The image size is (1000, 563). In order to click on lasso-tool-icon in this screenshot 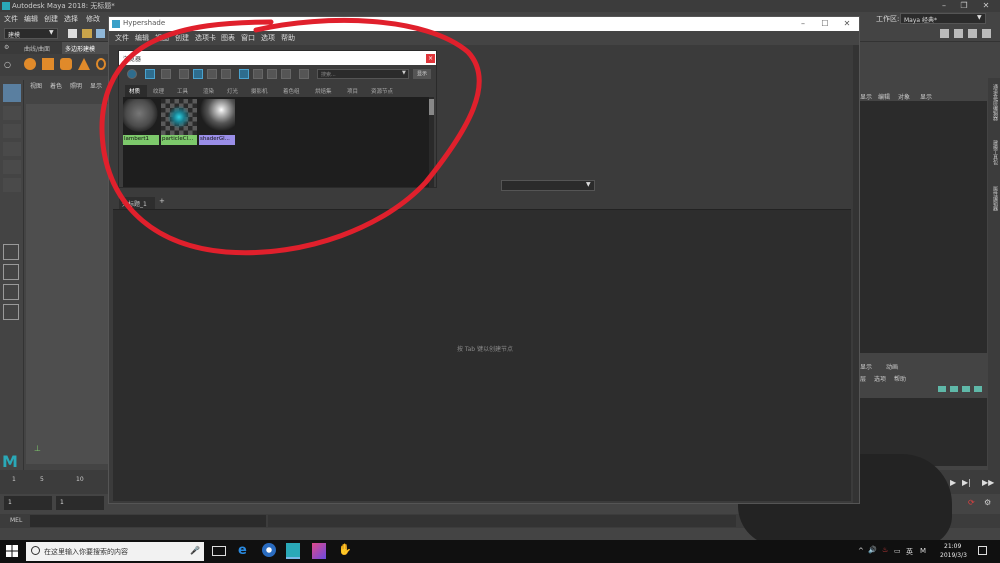, I will do `click(12, 113)`.